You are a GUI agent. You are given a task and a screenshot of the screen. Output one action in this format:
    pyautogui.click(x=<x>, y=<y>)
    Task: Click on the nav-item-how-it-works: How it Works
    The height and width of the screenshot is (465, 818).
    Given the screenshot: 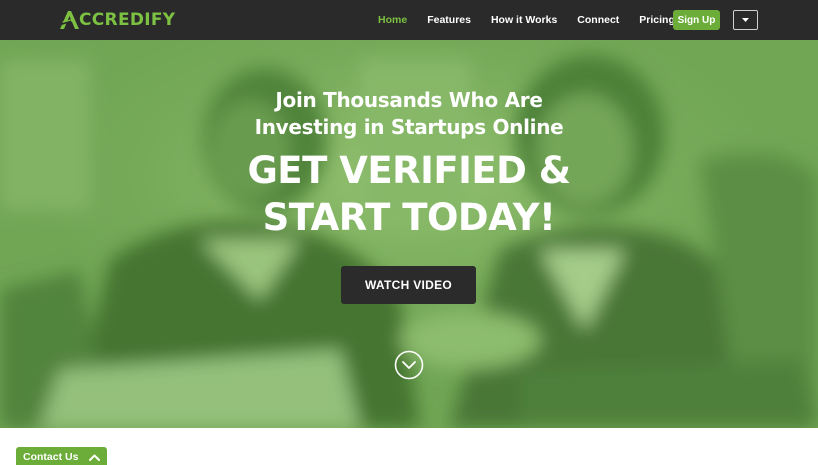 What is the action you would take?
    pyautogui.click(x=524, y=20)
    